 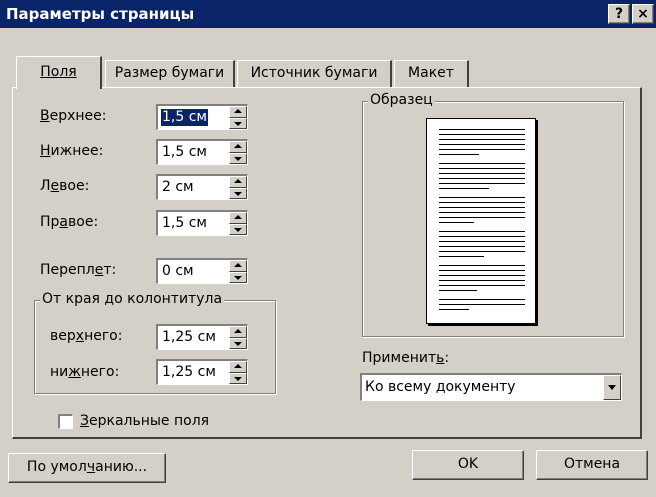 I want to click on mirror-margins-label: Зеркальные поля, so click(x=144, y=421).